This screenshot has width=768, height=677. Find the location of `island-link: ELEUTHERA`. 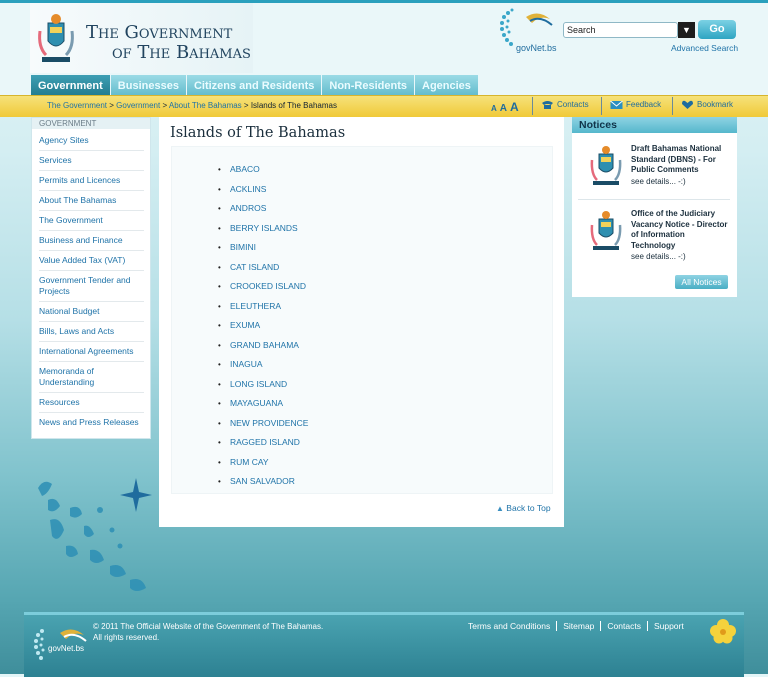

island-link: ELEUTHERA is located at coordinates (263, 307).